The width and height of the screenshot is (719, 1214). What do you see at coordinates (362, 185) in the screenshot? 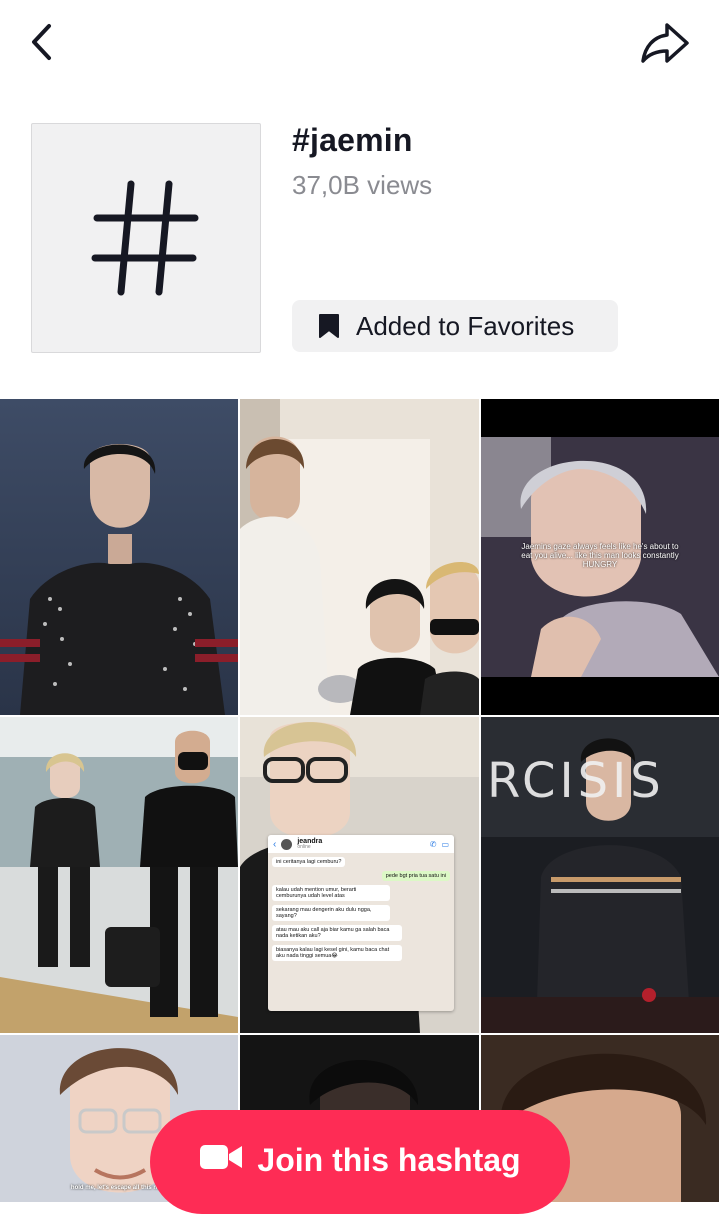
I see `view-count: 37,0B views` at bounding box center [362, 185].